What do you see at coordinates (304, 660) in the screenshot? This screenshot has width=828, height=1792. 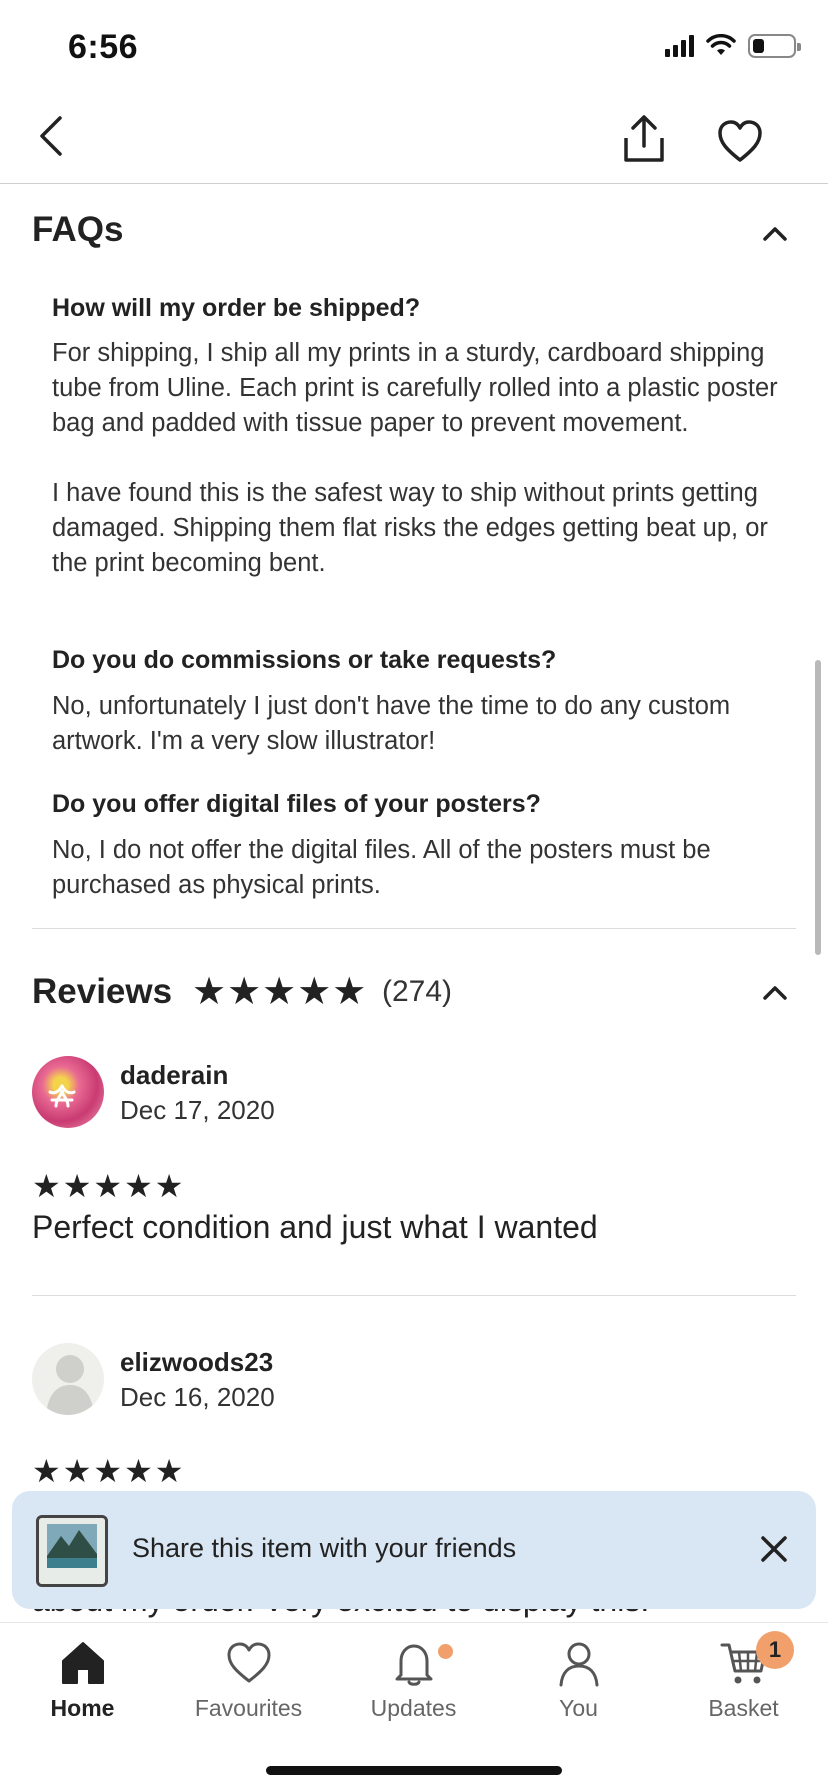 I see `faq-question: Do you do commissions or take requests?` at bounding box center [304, 660].